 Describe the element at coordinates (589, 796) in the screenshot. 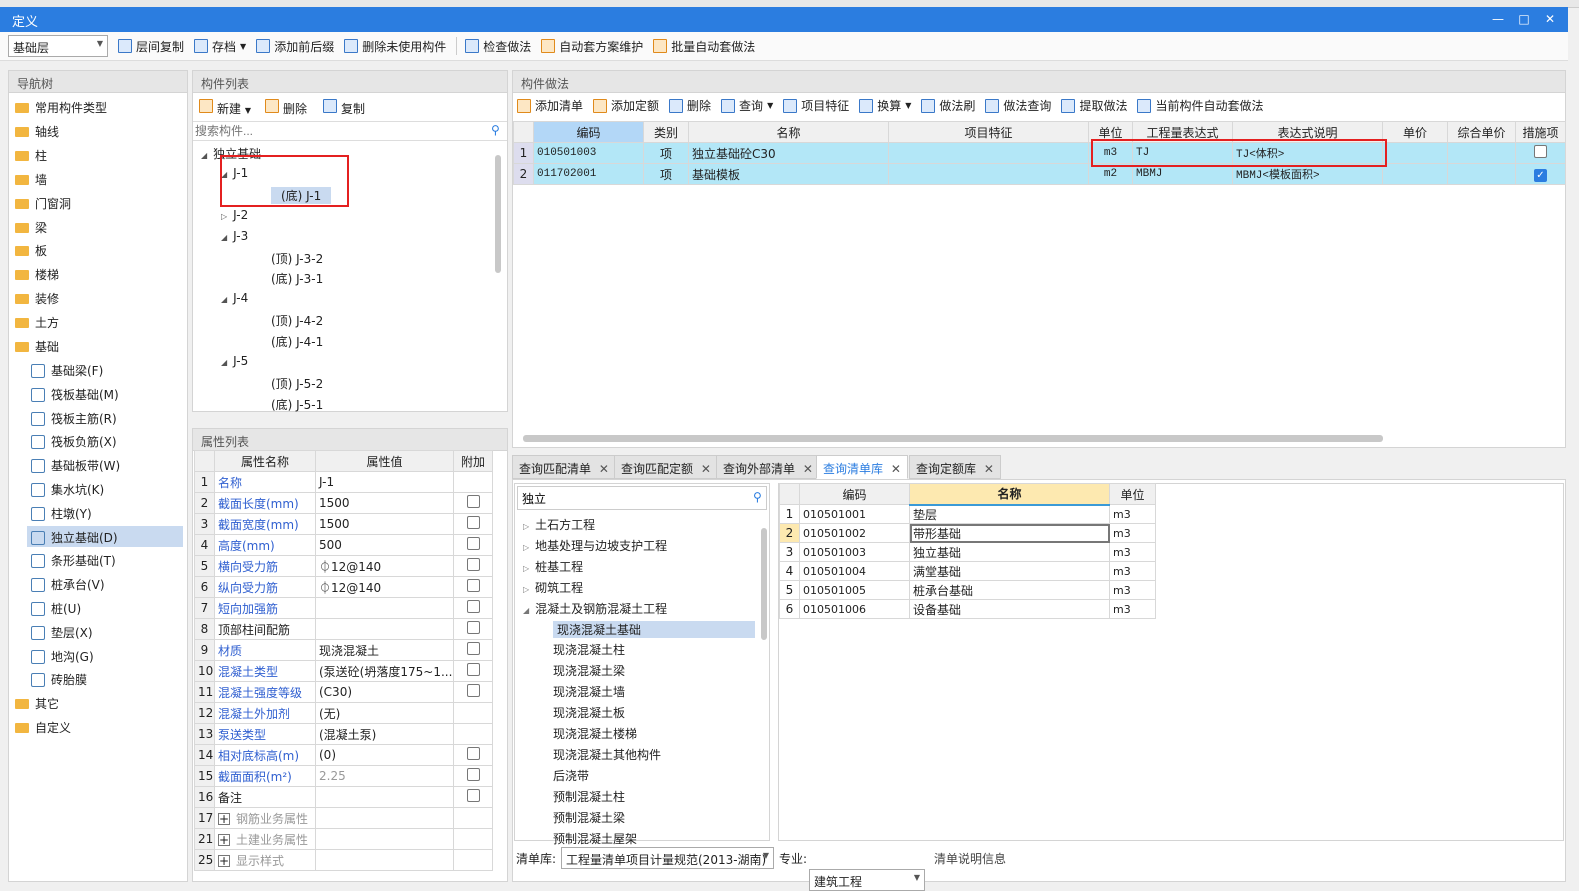

I see `category-tree-item: 预制混凝土柱` at that location.